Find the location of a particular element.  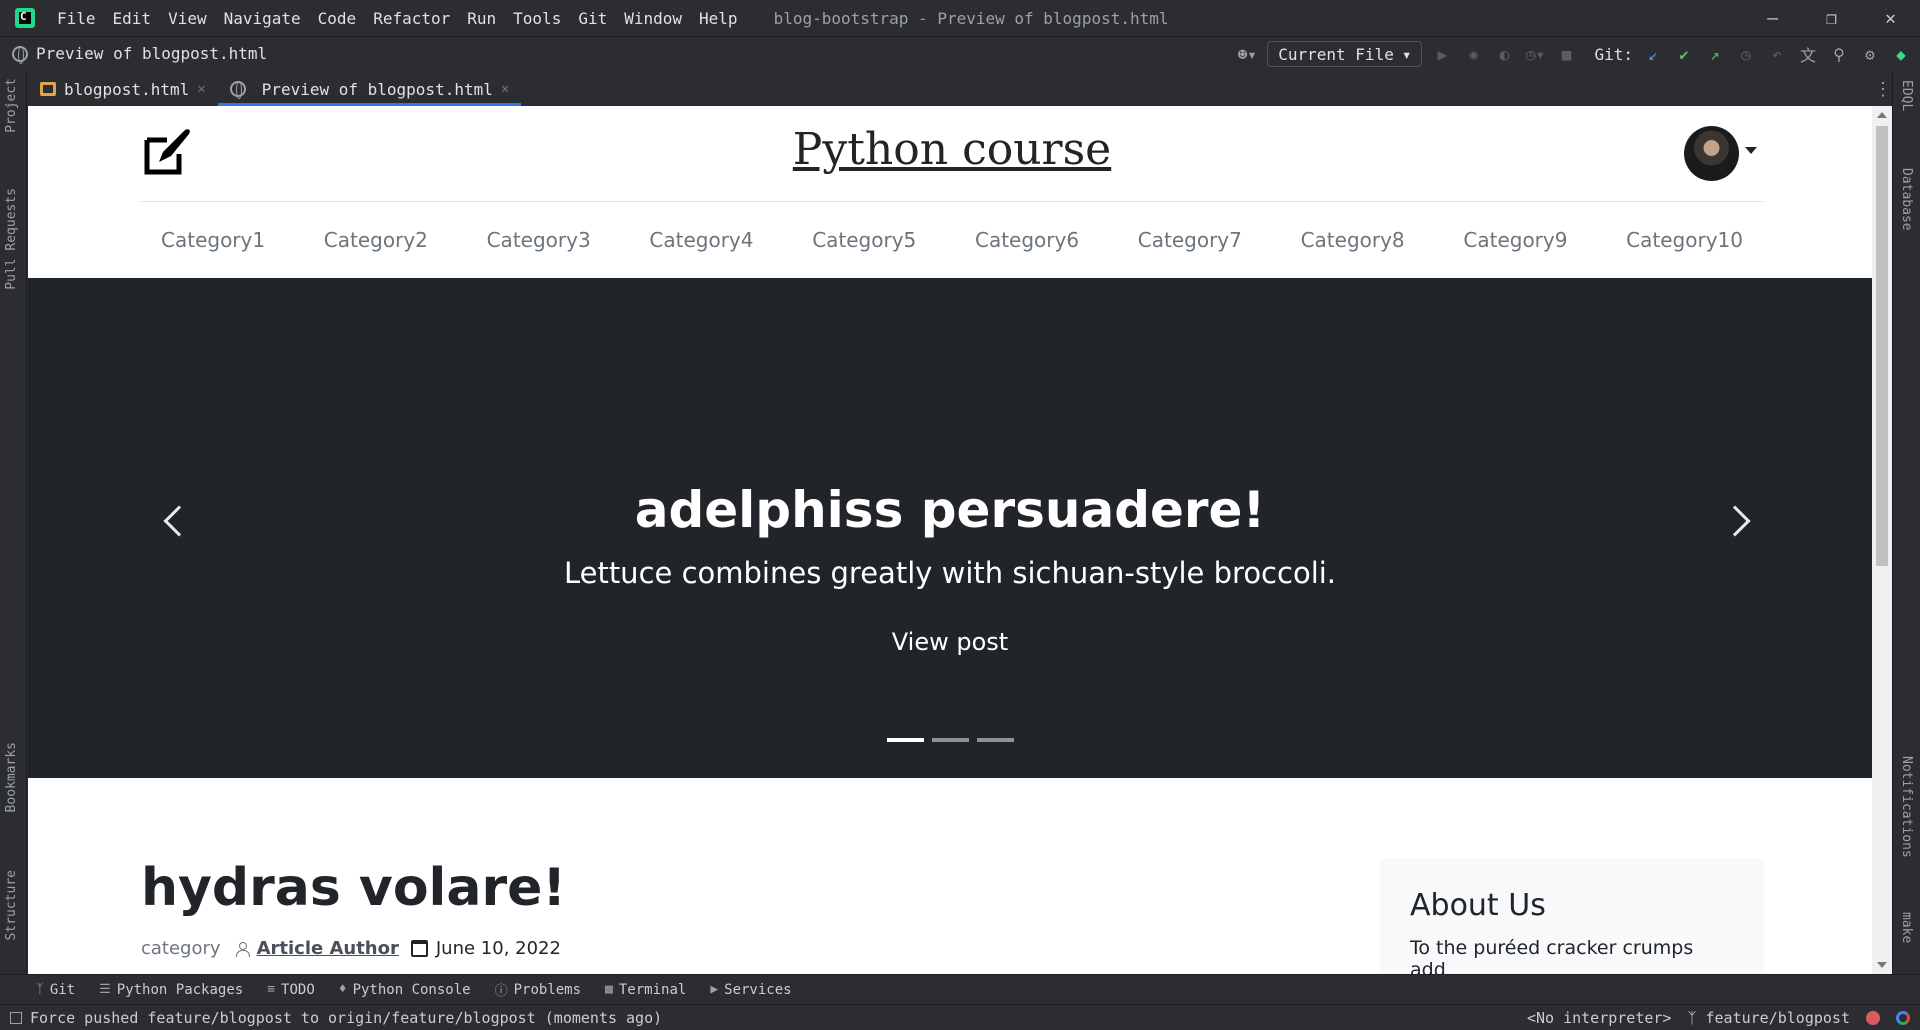

restore-icon: ❐ is located at coordinates (1831, 18).